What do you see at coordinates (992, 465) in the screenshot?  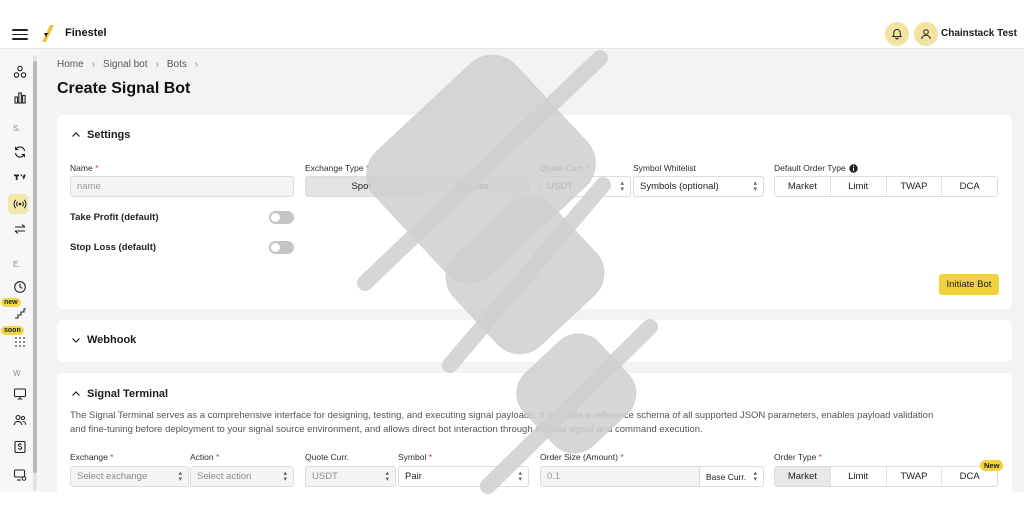 I see `new-badge: New` at bounding box center [992, 465].